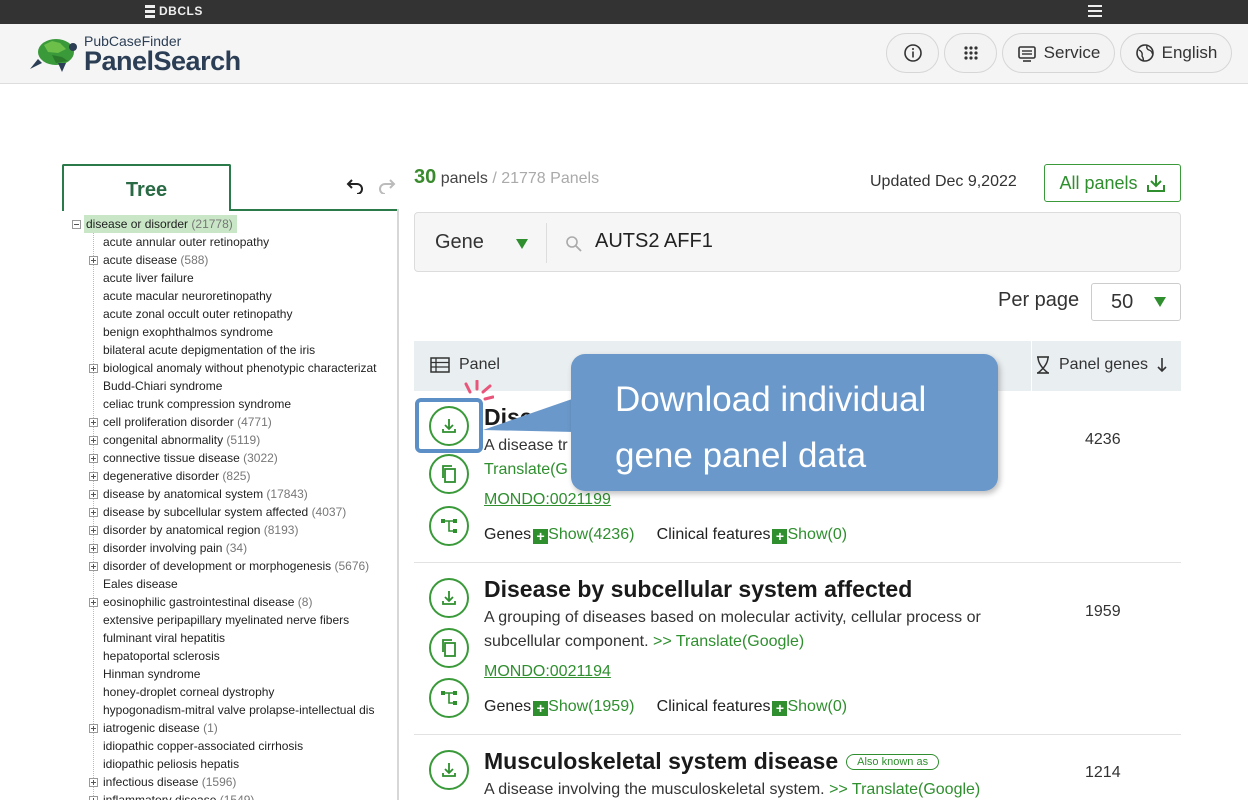 Image resolution: width=1248 pixels, height=800 pixels. What do you see at coordinates (1112, 183) in the screenshot?
I see `all-panels-download-button: All panels` at bounding box center [1112, 183].